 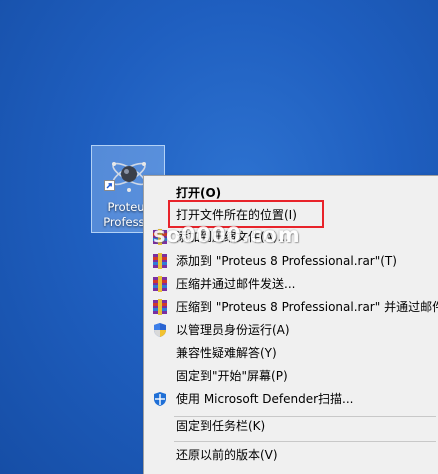 What do you see at coordinates (227, 455) in the screenshot?
I see `menu-item-label: 还原以前的版本(V)` at bounding box center [227, 455].